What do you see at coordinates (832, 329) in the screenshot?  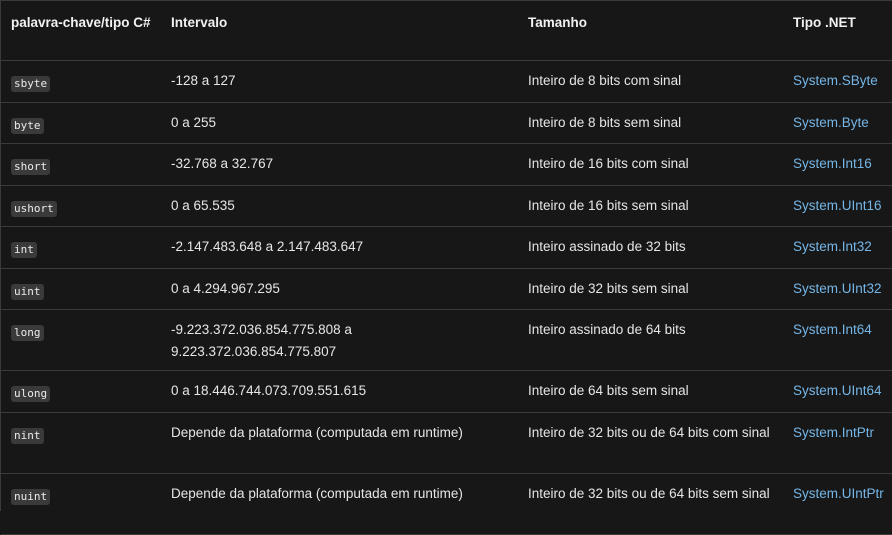 I see `net-type-link: System.Int64` at bounding box center [832, 329].